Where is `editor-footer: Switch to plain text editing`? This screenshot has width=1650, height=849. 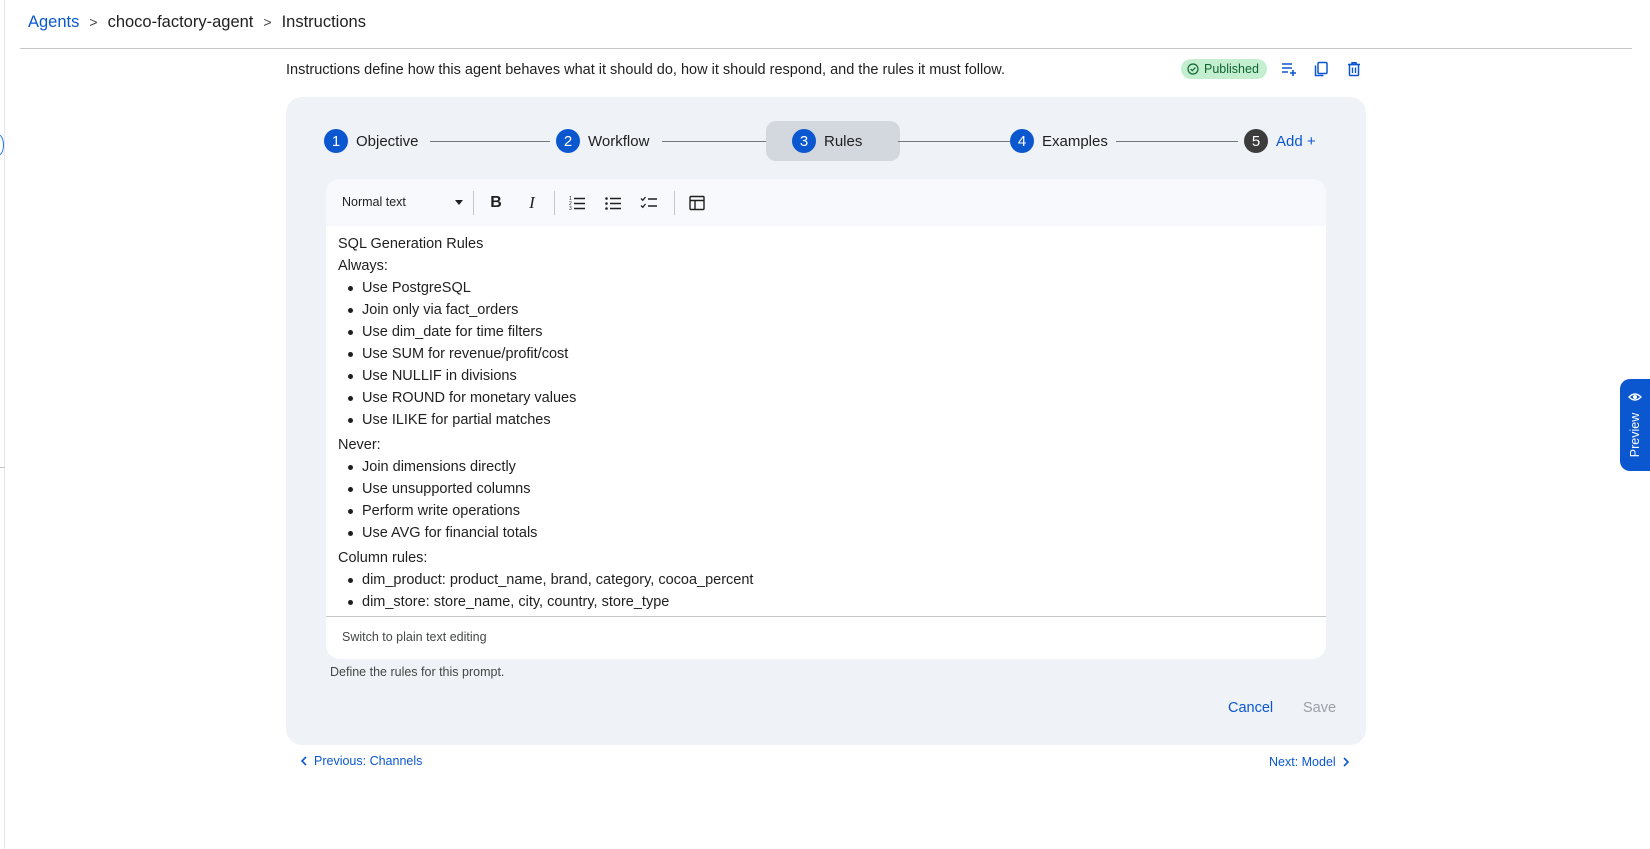 editor-footer: Switch to plain text editing is located at coordinates (826, 637).